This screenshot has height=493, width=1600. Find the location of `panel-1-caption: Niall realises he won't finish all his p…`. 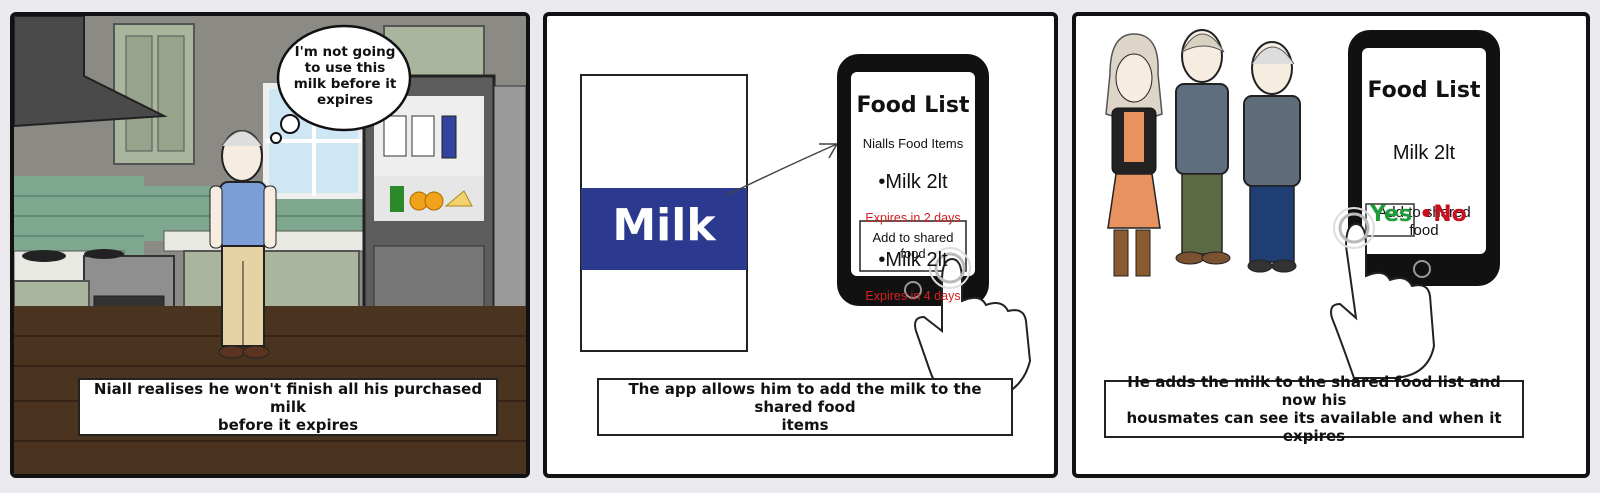

panel-1-caption: Niall realises he won't finish all his p… is located at coordinates (288, 407).